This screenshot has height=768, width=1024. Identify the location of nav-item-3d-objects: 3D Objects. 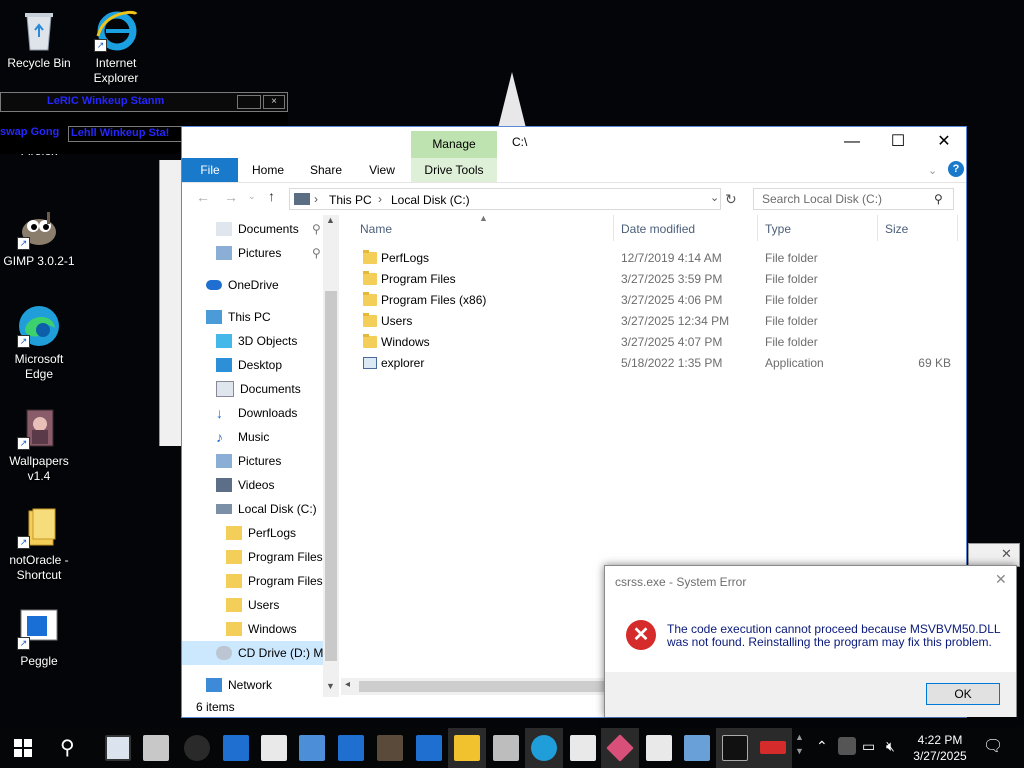
(256, 341).